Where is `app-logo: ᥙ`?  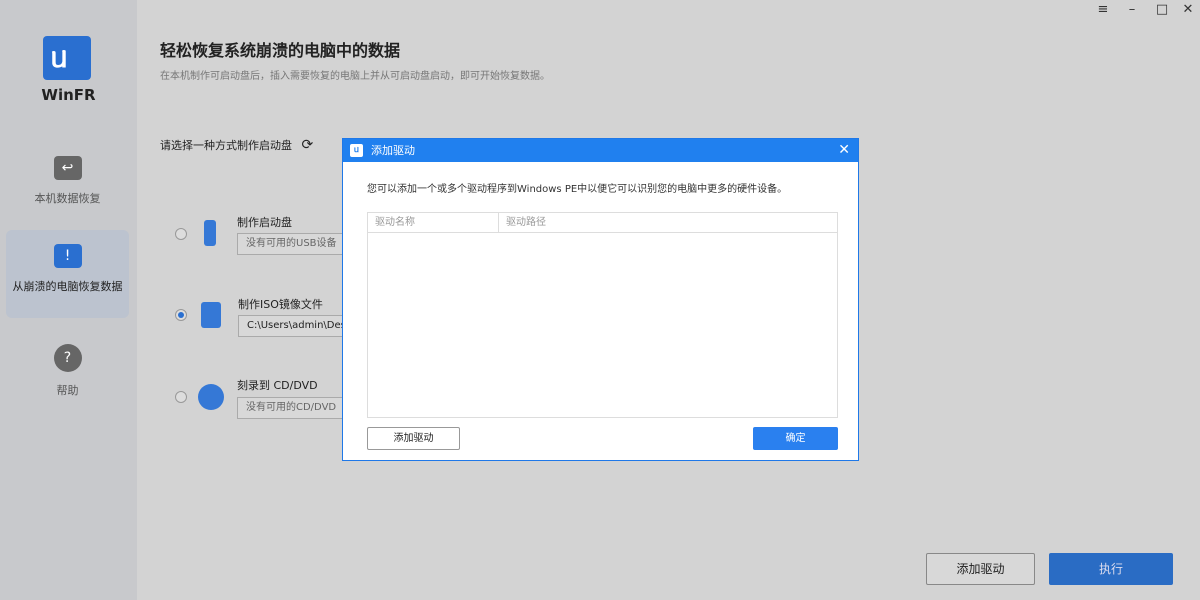 app-logo: ᥙ is located at coordinates (67, 58).